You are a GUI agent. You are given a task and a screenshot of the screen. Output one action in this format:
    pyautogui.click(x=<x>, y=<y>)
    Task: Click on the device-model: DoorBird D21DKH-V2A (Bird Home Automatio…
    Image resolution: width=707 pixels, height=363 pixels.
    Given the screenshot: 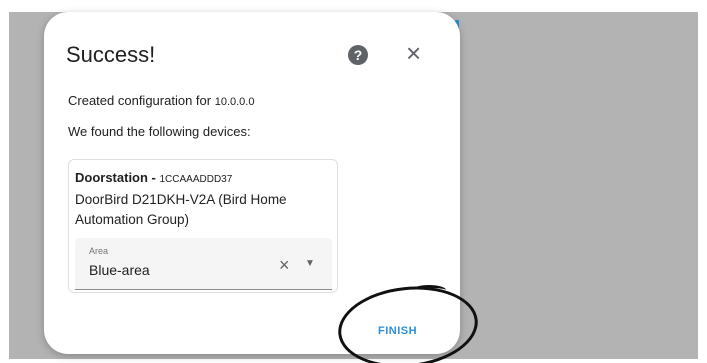 What is the action you would take?
    pyautogui.click(x=181, y=209)
    